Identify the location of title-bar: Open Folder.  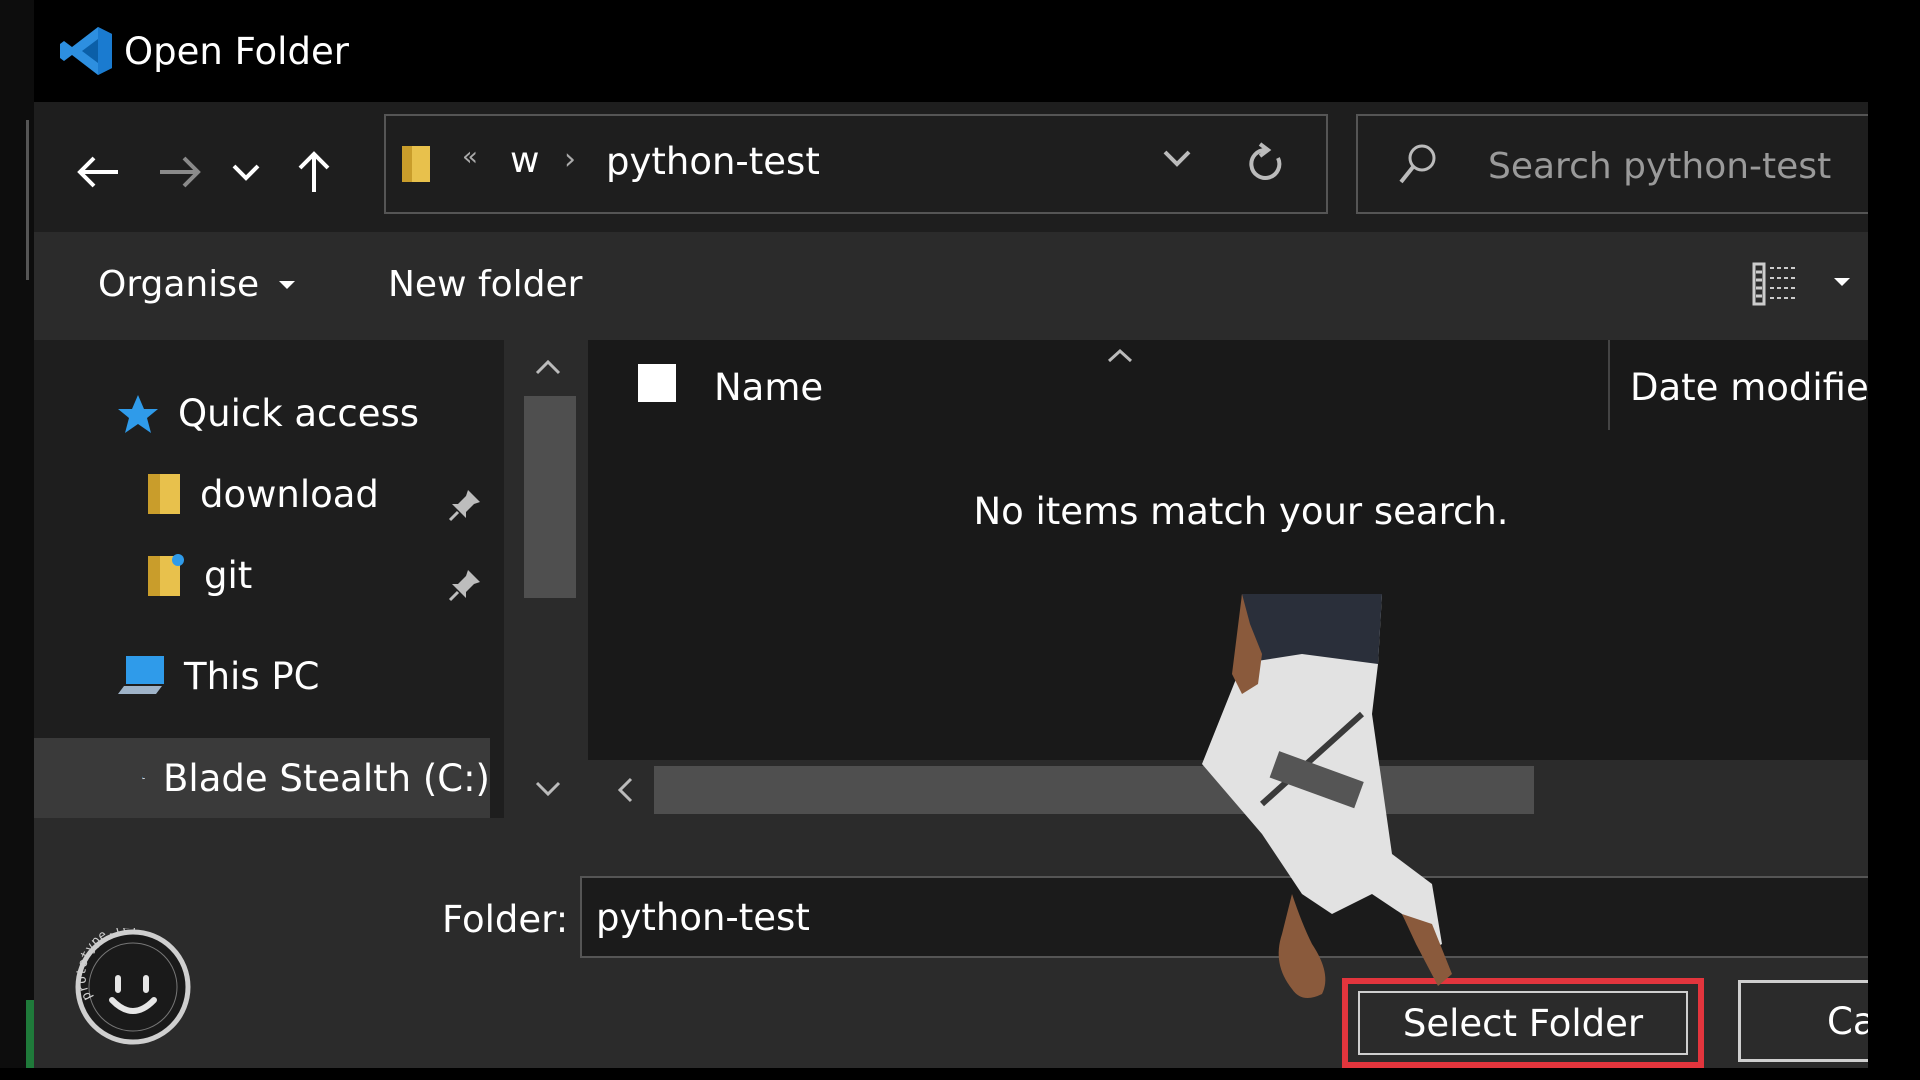
(964, 51).